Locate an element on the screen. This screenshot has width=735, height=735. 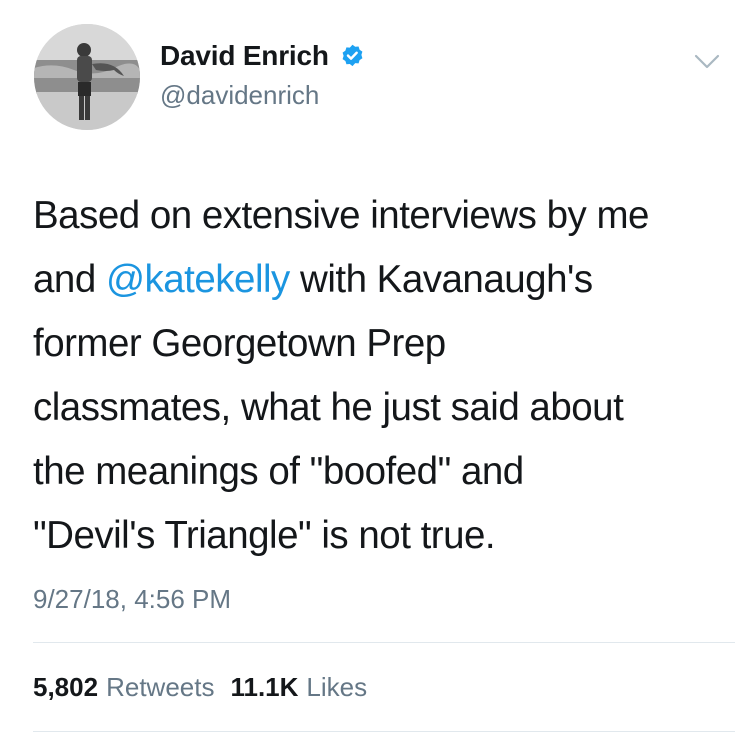
likes-stat: 11.1K Likes is located at coordinates (298, 687).